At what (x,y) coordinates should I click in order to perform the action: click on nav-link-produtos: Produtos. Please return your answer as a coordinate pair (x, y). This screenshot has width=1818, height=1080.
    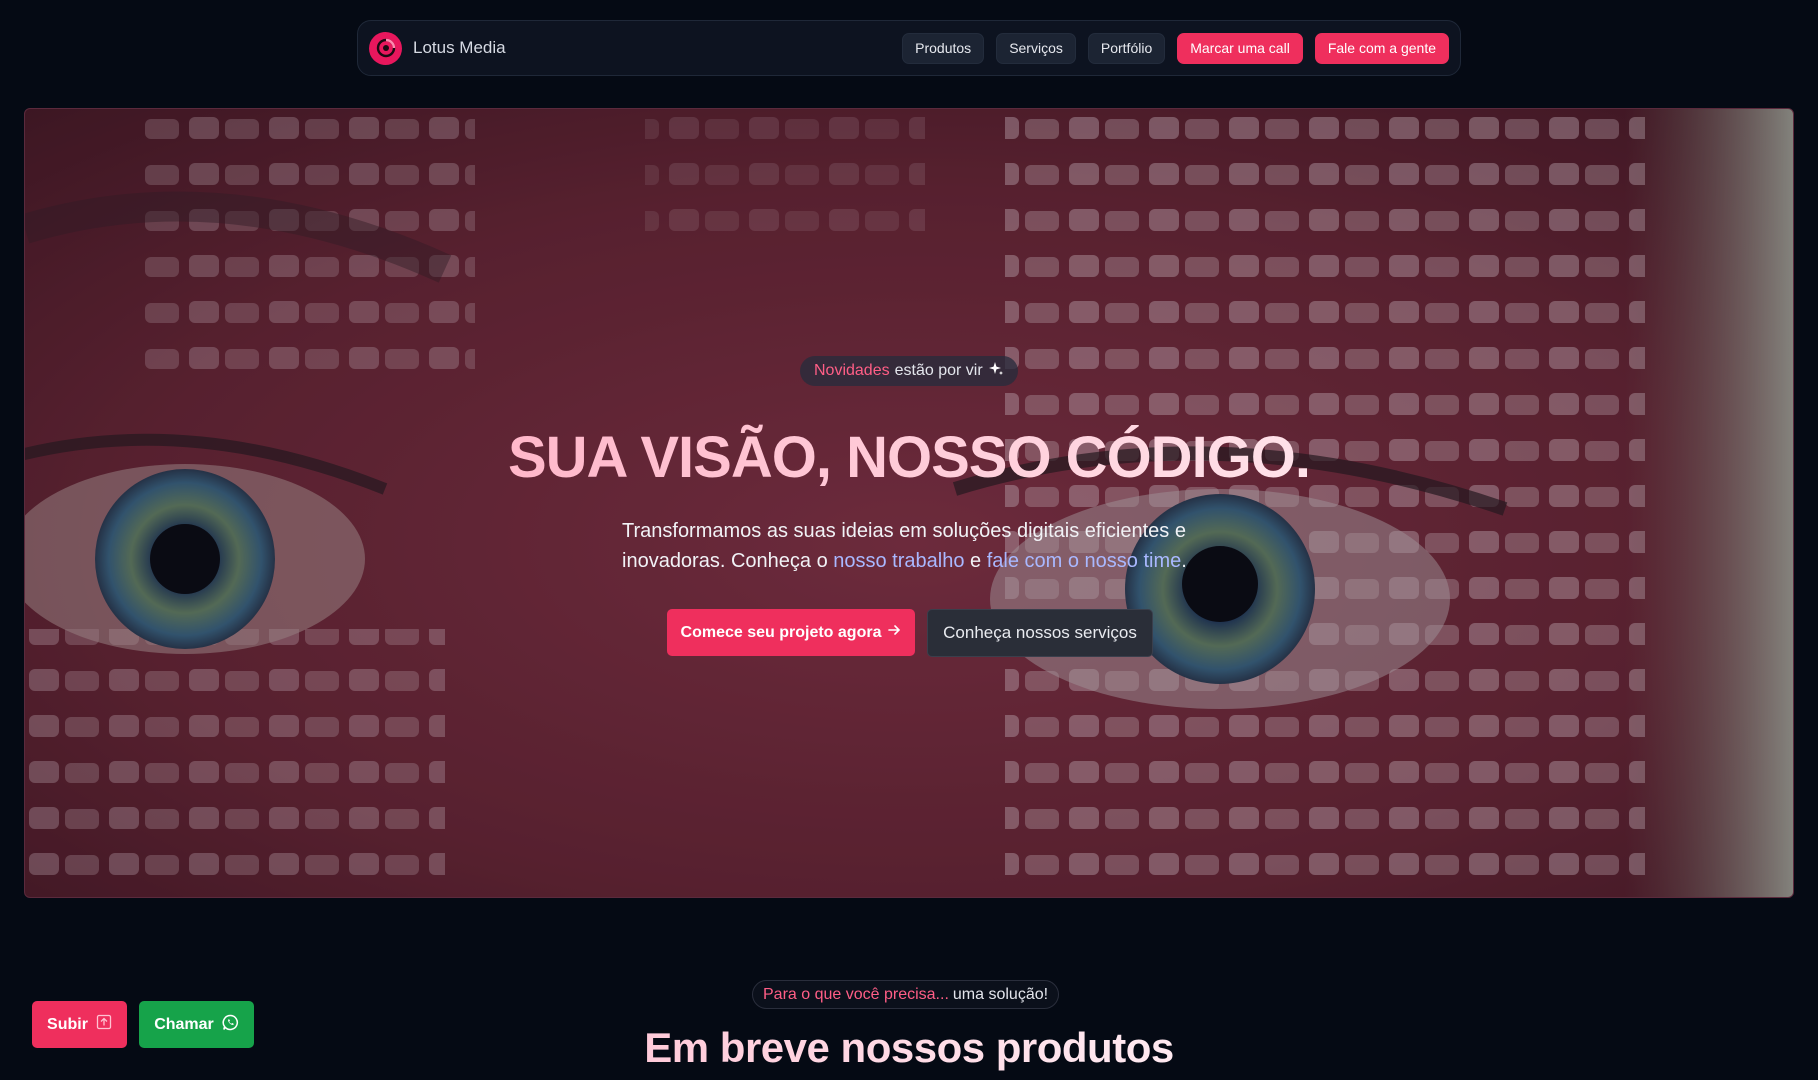
    Looking at the image, I should click on (943, 48).